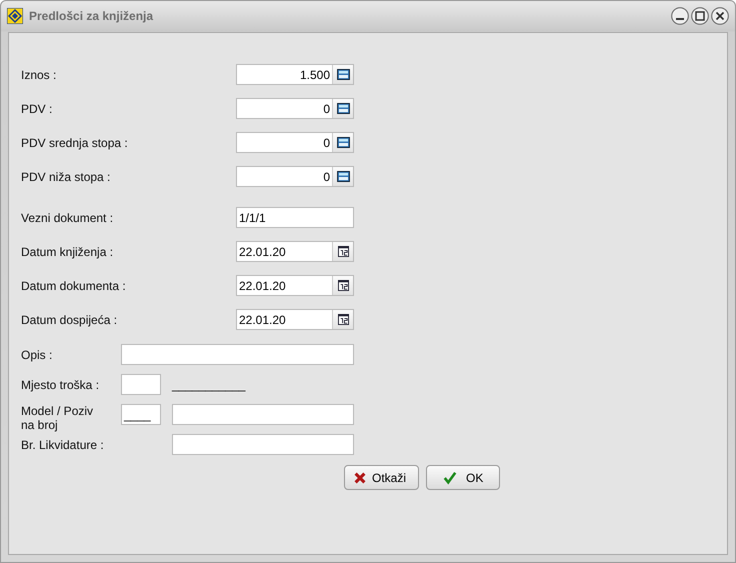  What do you see at coordinates (141, 414) in the screenshot?
I see `input-field: ____` at bounding box center [141, 414].